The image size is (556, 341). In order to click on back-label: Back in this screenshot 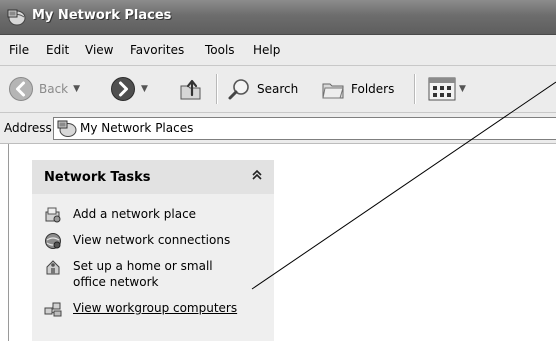, I will do `click(54, 89)`.